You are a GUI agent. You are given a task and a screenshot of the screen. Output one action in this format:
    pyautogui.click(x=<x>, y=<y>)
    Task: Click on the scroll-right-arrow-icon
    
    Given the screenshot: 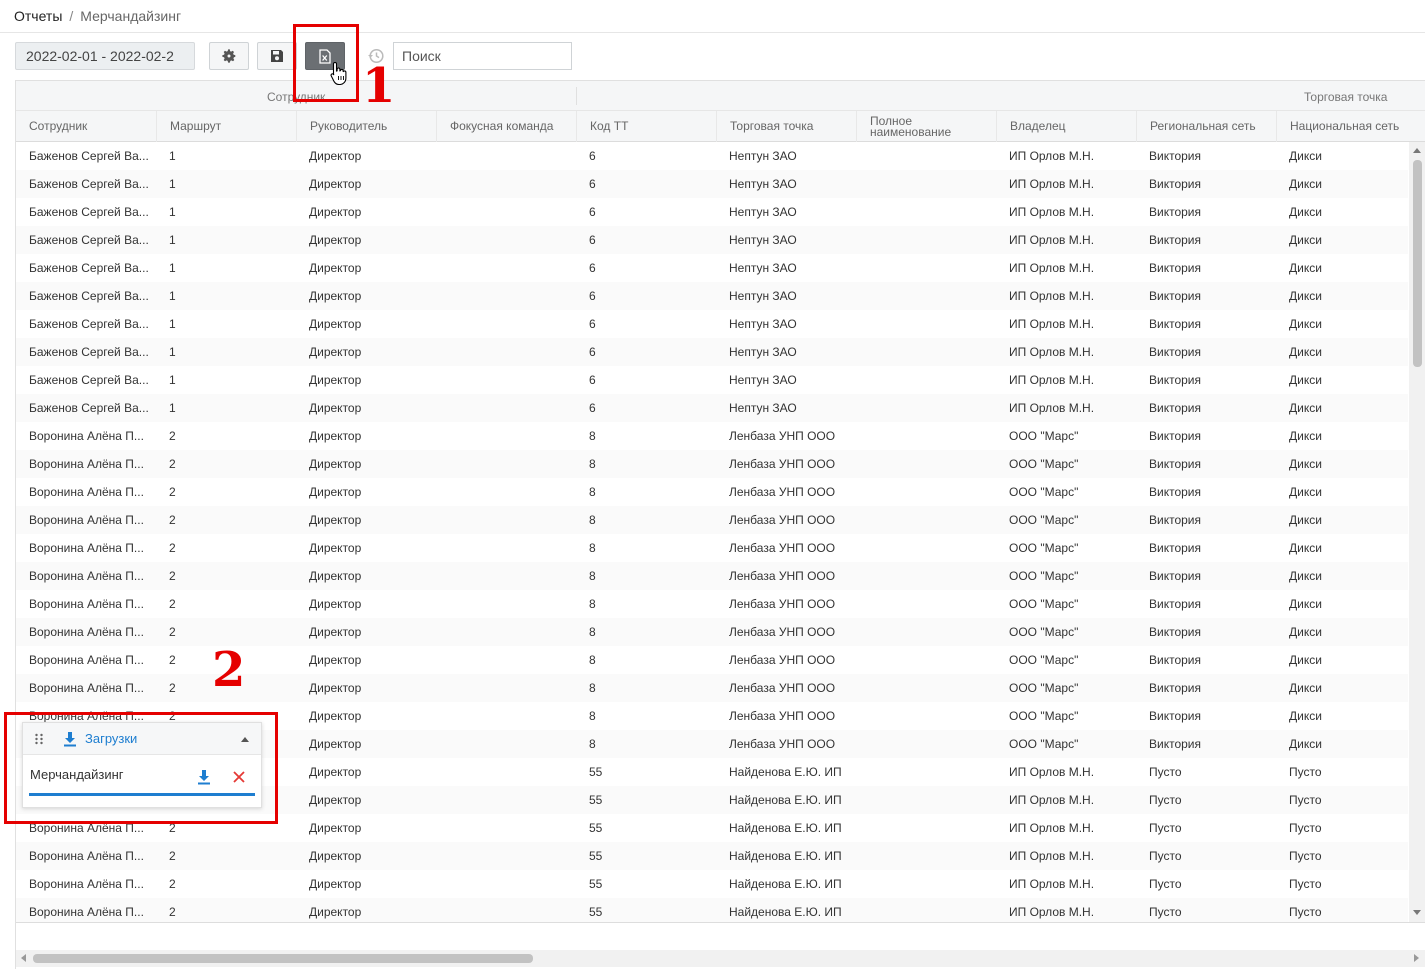 What is the action you would take?
    pyautogui.click(x=1416, y=958)
    